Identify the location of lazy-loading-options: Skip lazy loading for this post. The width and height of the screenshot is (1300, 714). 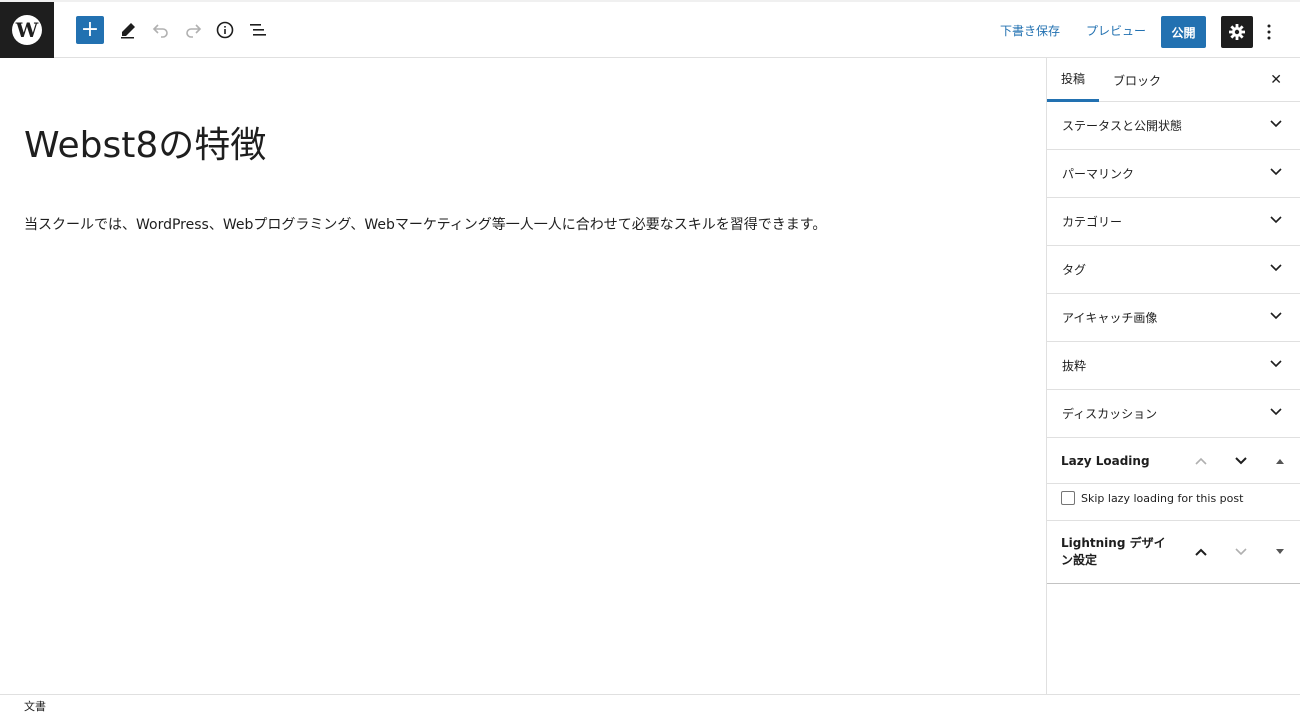
(1173, 502).